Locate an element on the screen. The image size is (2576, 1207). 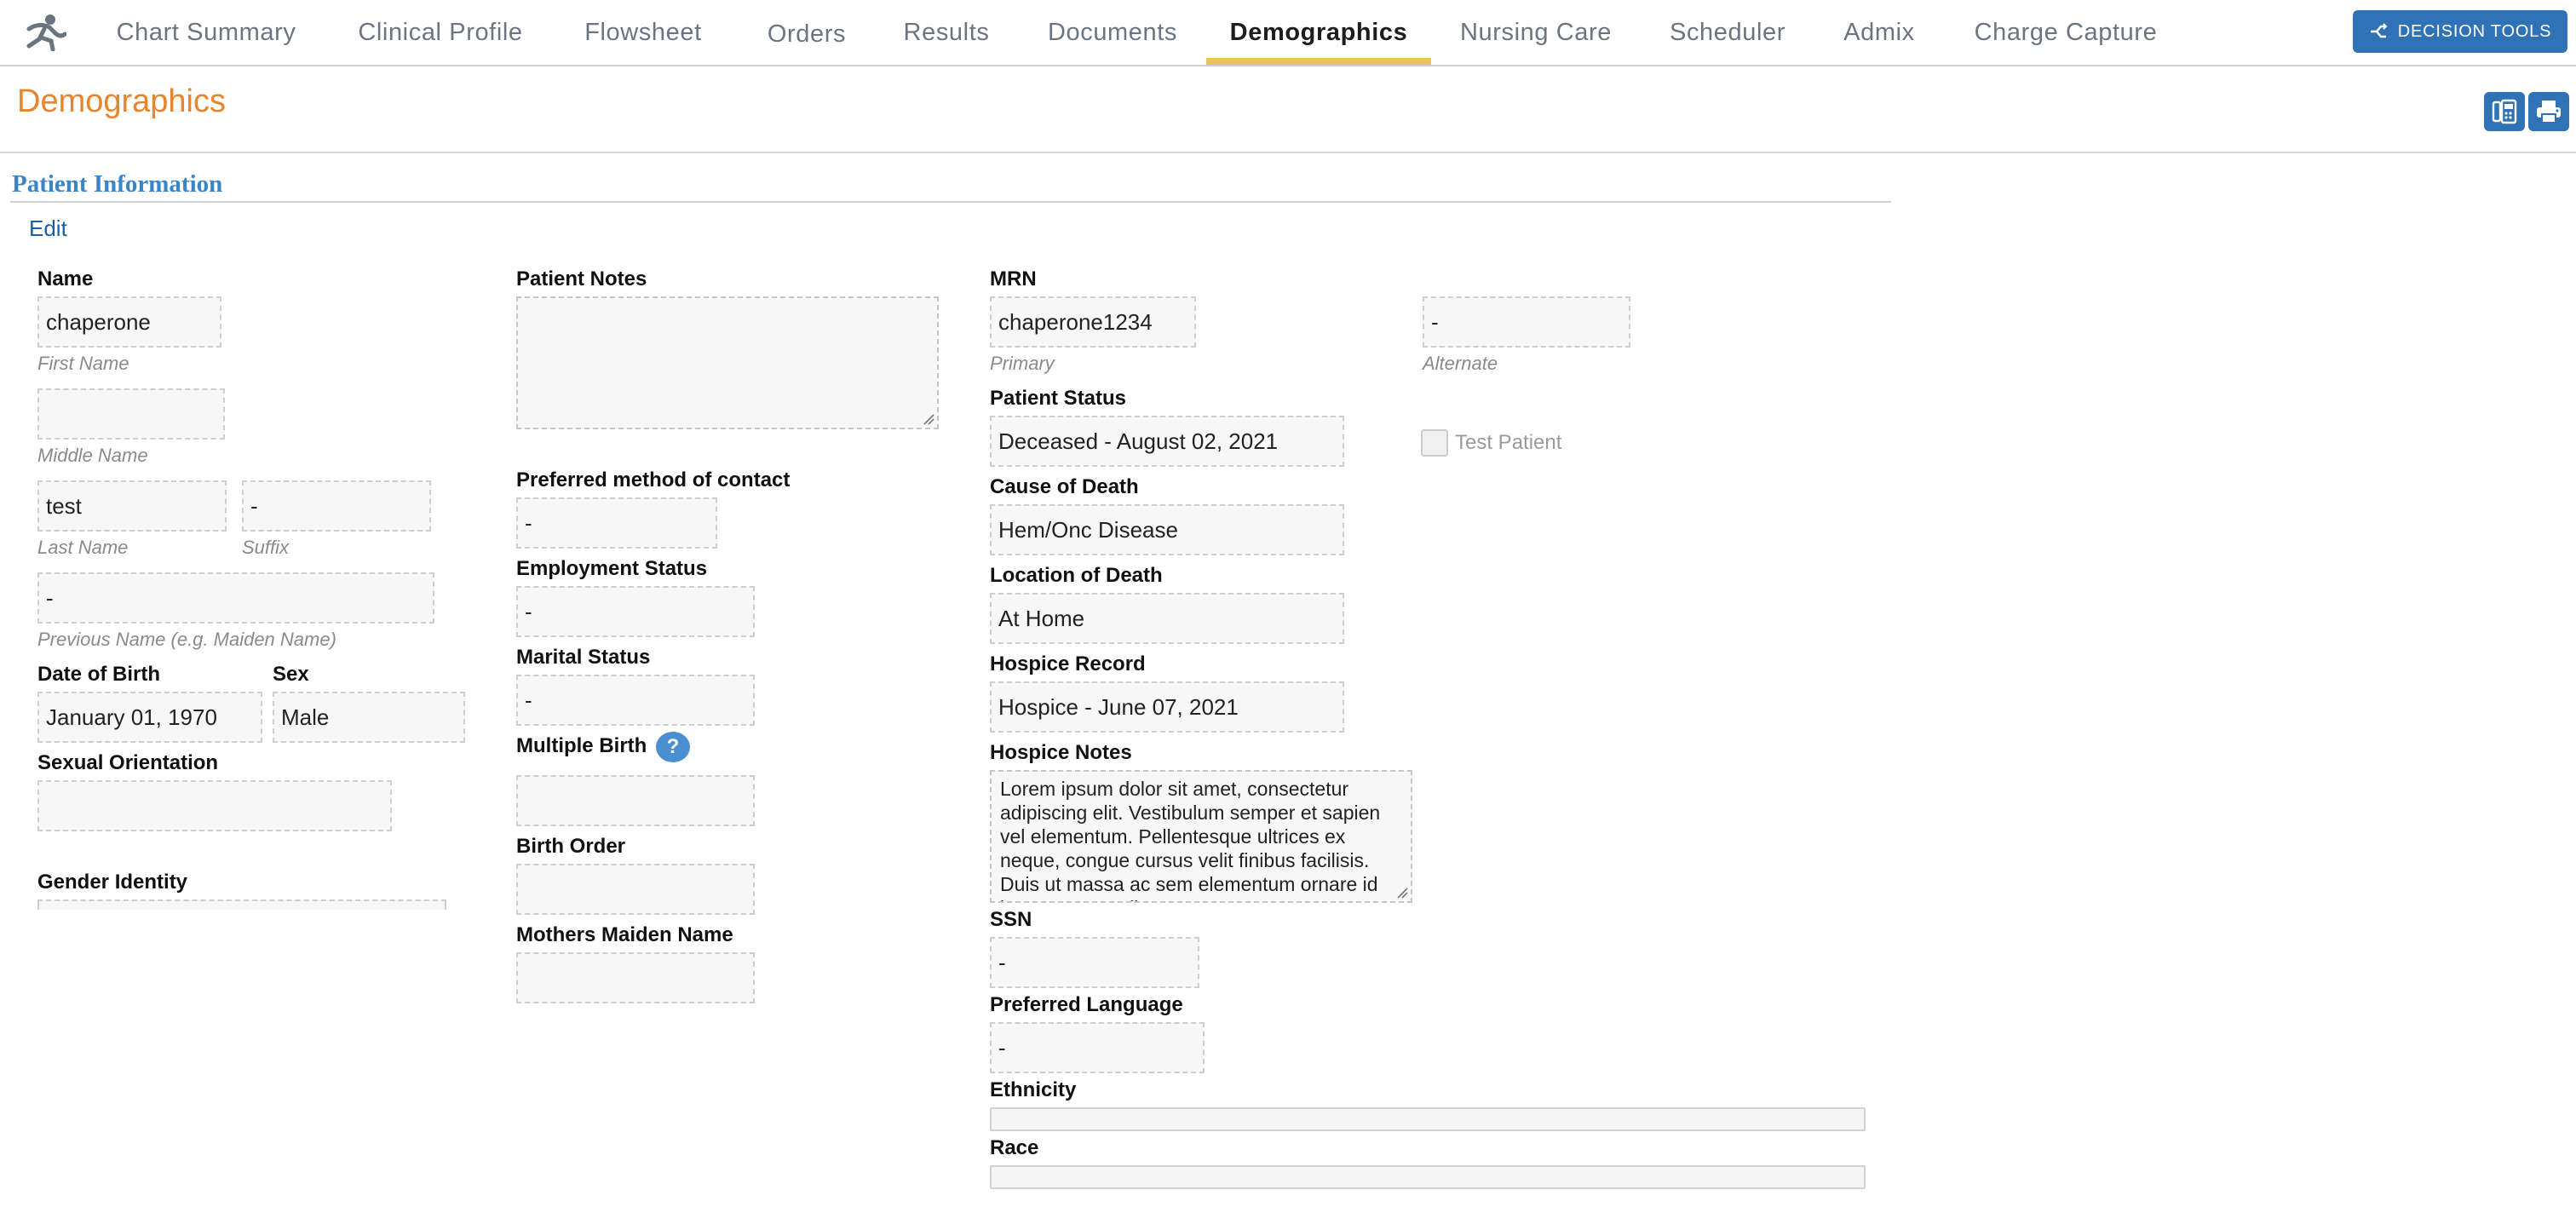
sexual-orientation-field is located at coordinates (214, 805).